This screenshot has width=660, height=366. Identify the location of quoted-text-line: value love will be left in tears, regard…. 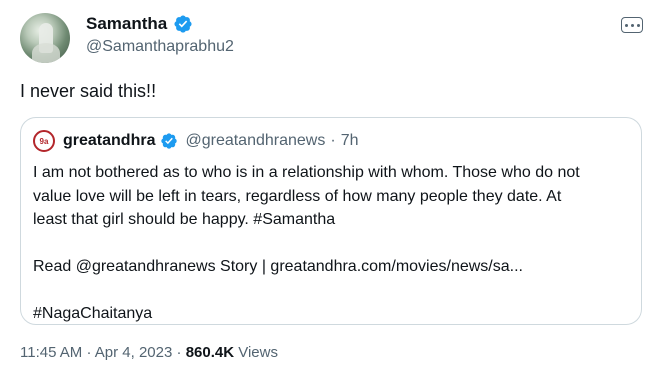
(297, 196).